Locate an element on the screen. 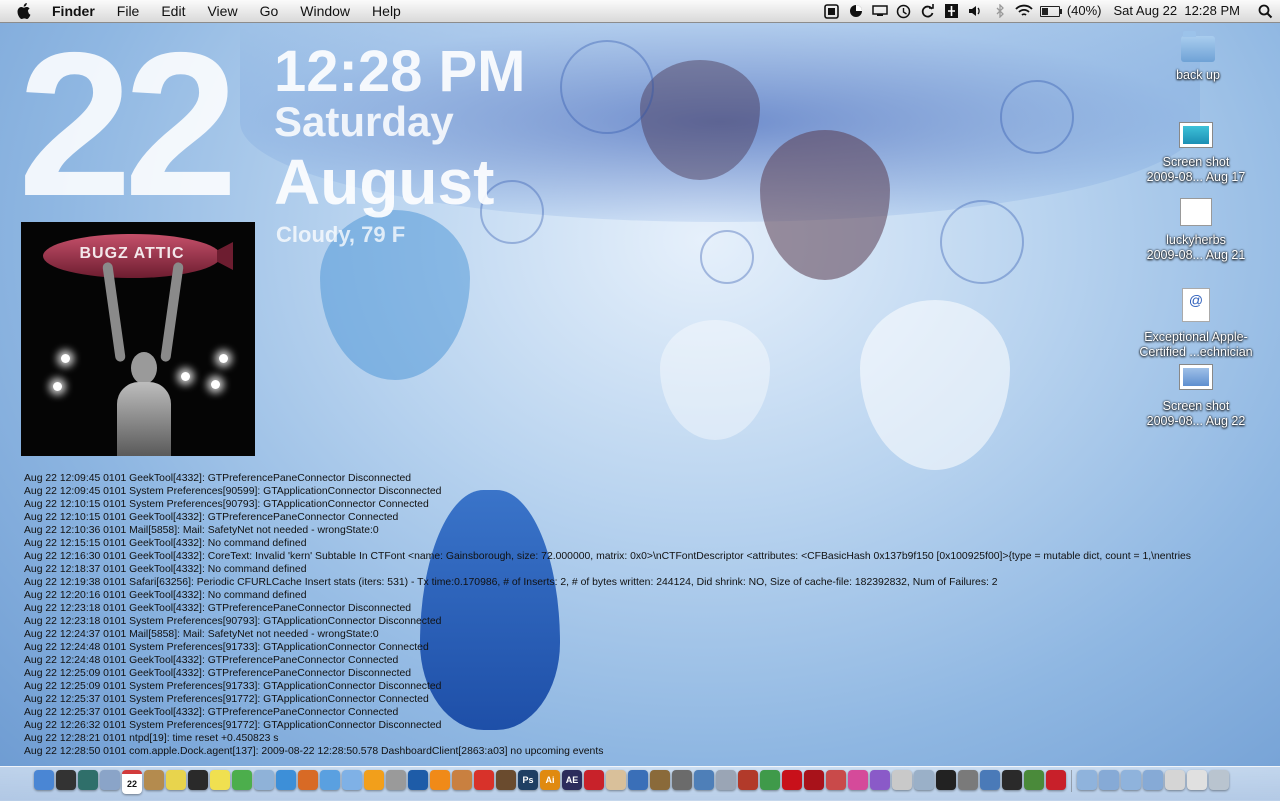  tomato-icon is located at coordinates (484, 780).